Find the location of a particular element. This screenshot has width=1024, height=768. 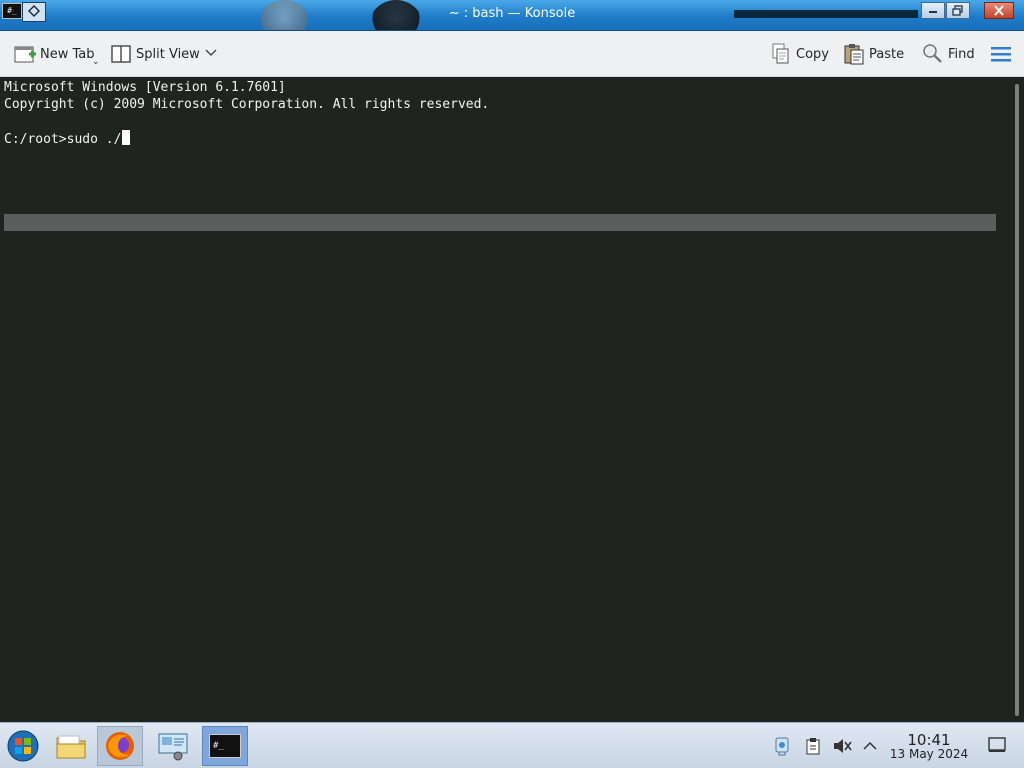

terminal-prompt-text: C:/root>sudo ./ is located at coordinates (63, 139).